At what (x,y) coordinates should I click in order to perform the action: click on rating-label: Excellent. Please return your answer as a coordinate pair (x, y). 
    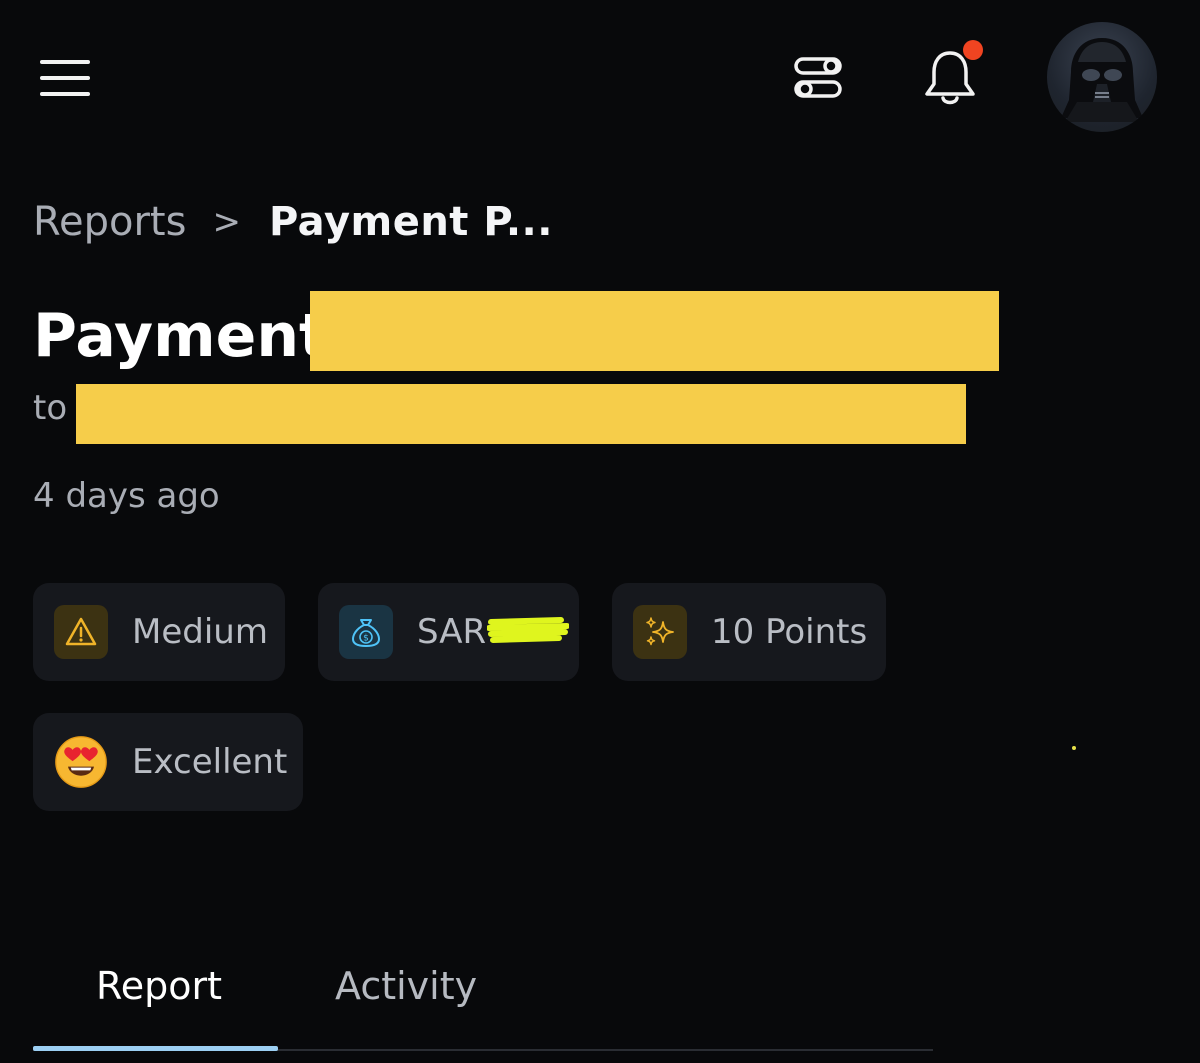
    Looking at the image, I should click on (210, 762).